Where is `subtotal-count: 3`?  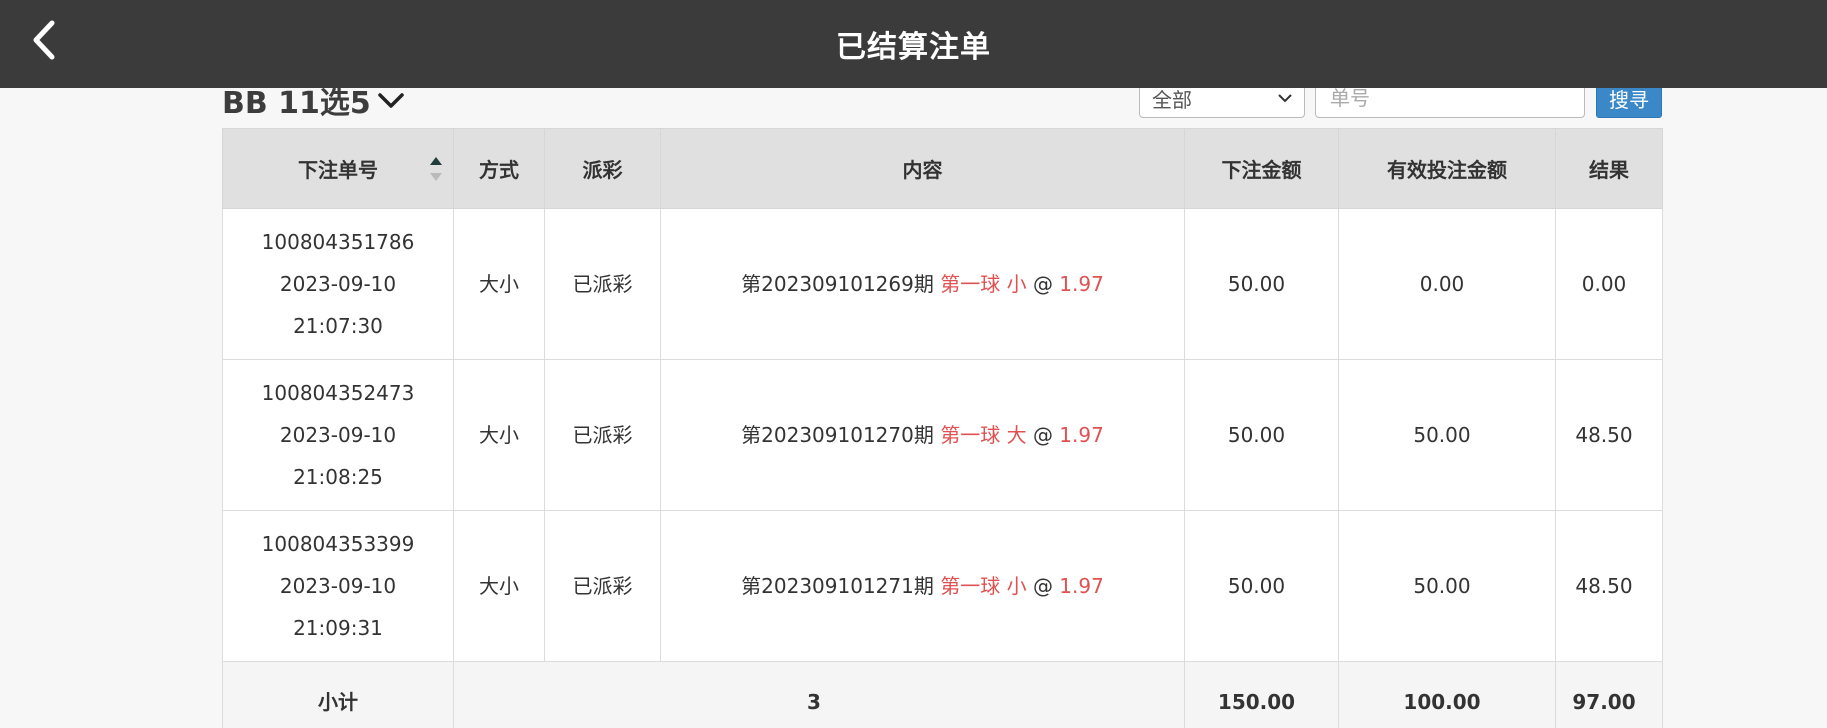 subtotal-count: 3 is located at coordinates (819, 694).